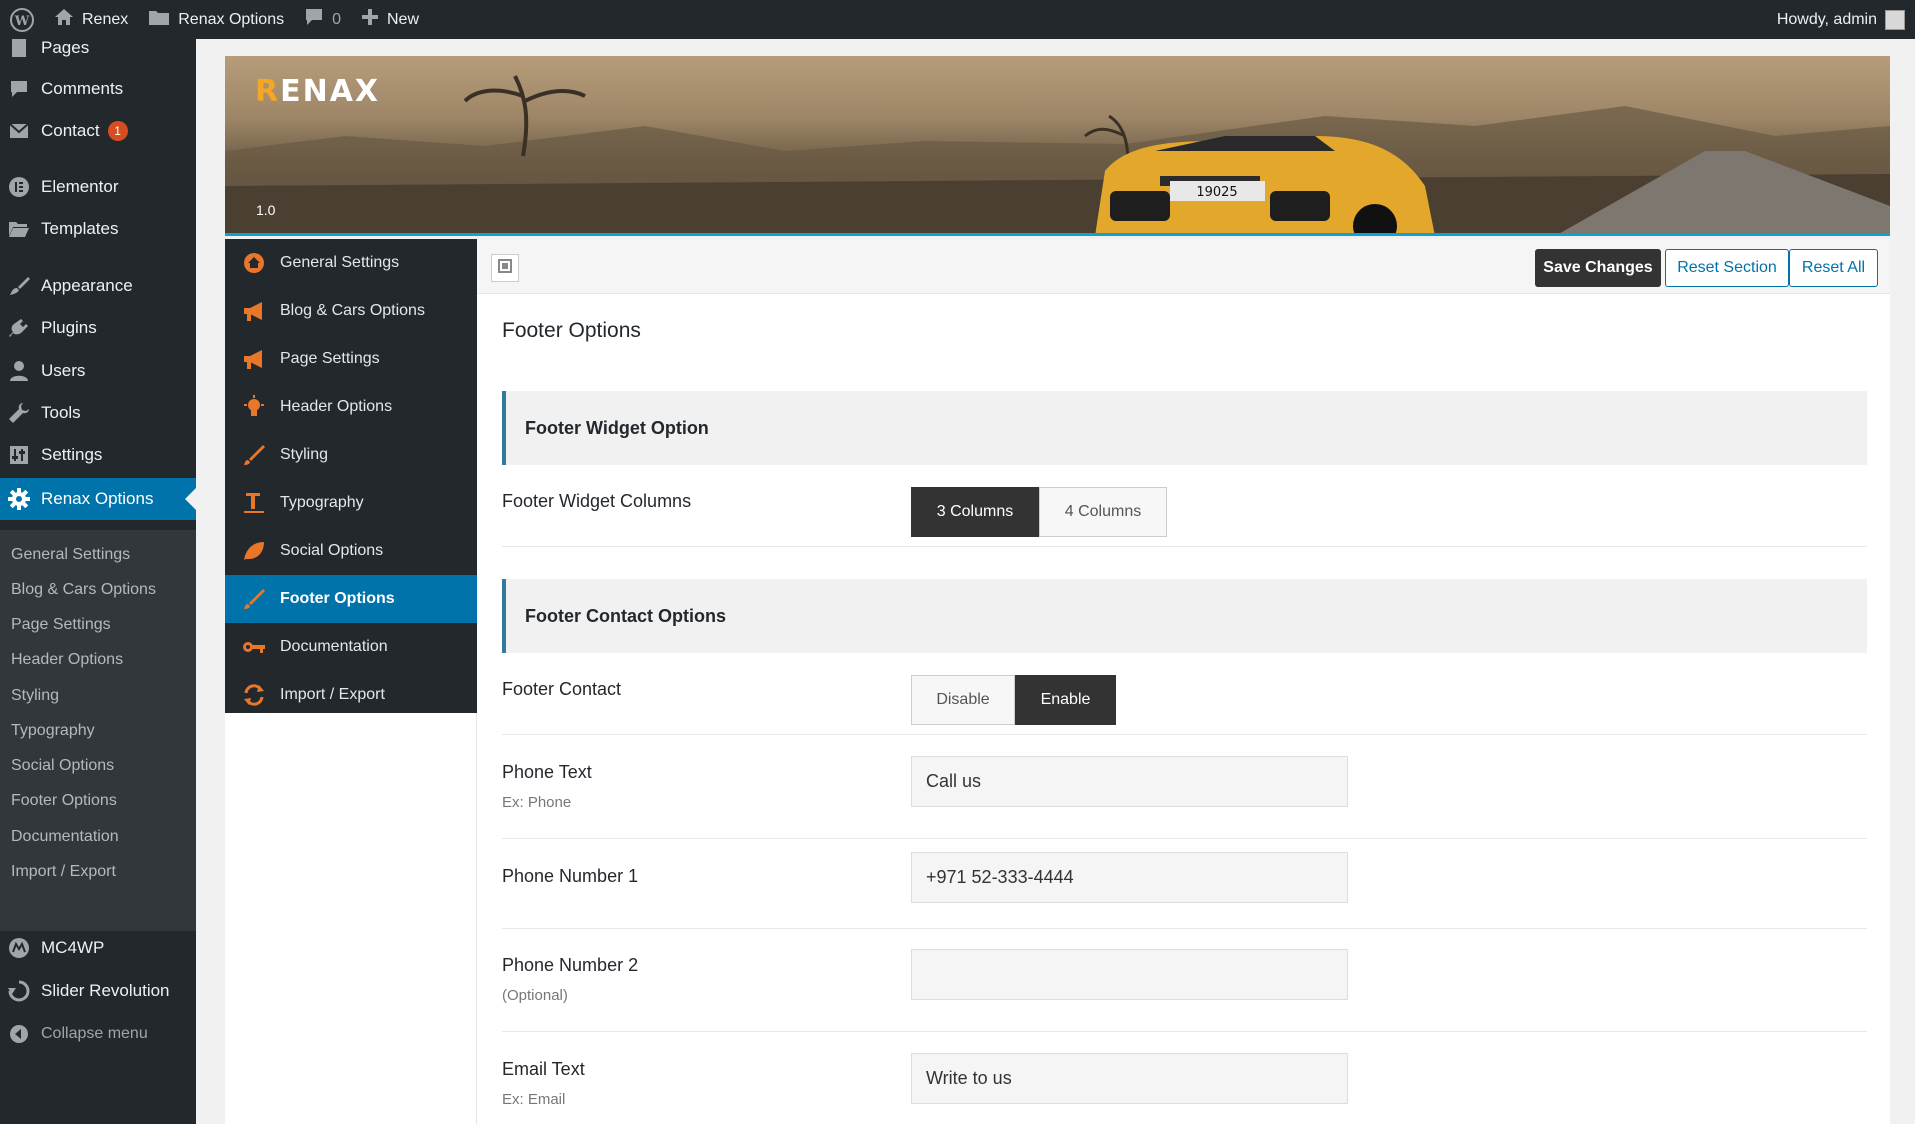  What do you see at coordinates (351, 647) in the screenshot?
I see `opt-nav-documentation: Documentation` at bounding box center [351, 647].